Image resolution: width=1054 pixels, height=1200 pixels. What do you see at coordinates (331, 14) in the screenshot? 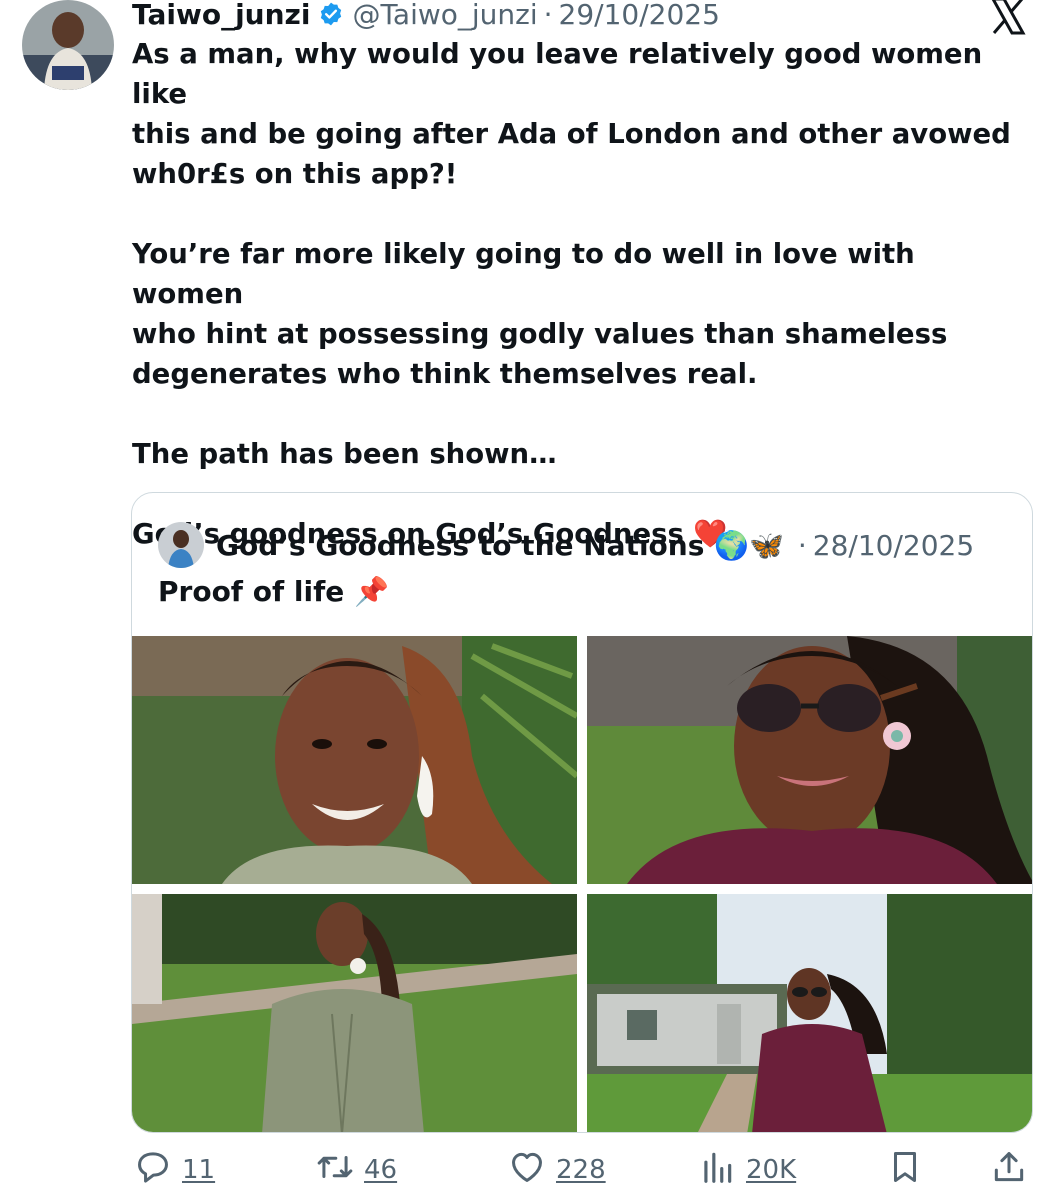
I see `verified-badge-icon` at bounding box center [331, 14].